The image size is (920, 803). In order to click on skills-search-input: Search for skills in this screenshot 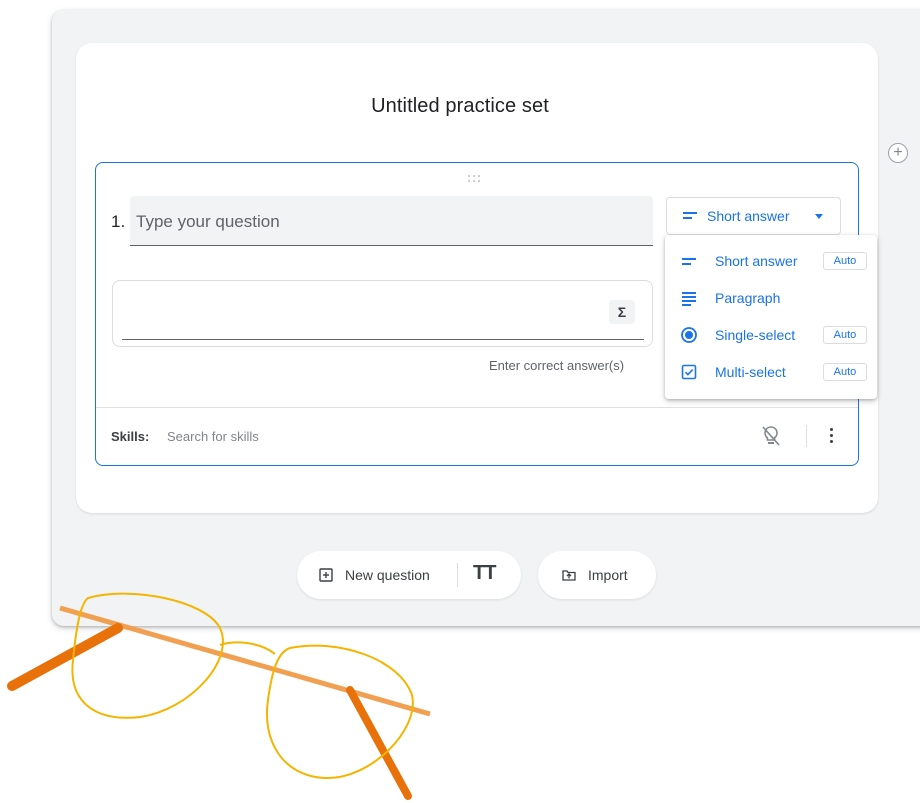, I will do `click(213, 436)`.